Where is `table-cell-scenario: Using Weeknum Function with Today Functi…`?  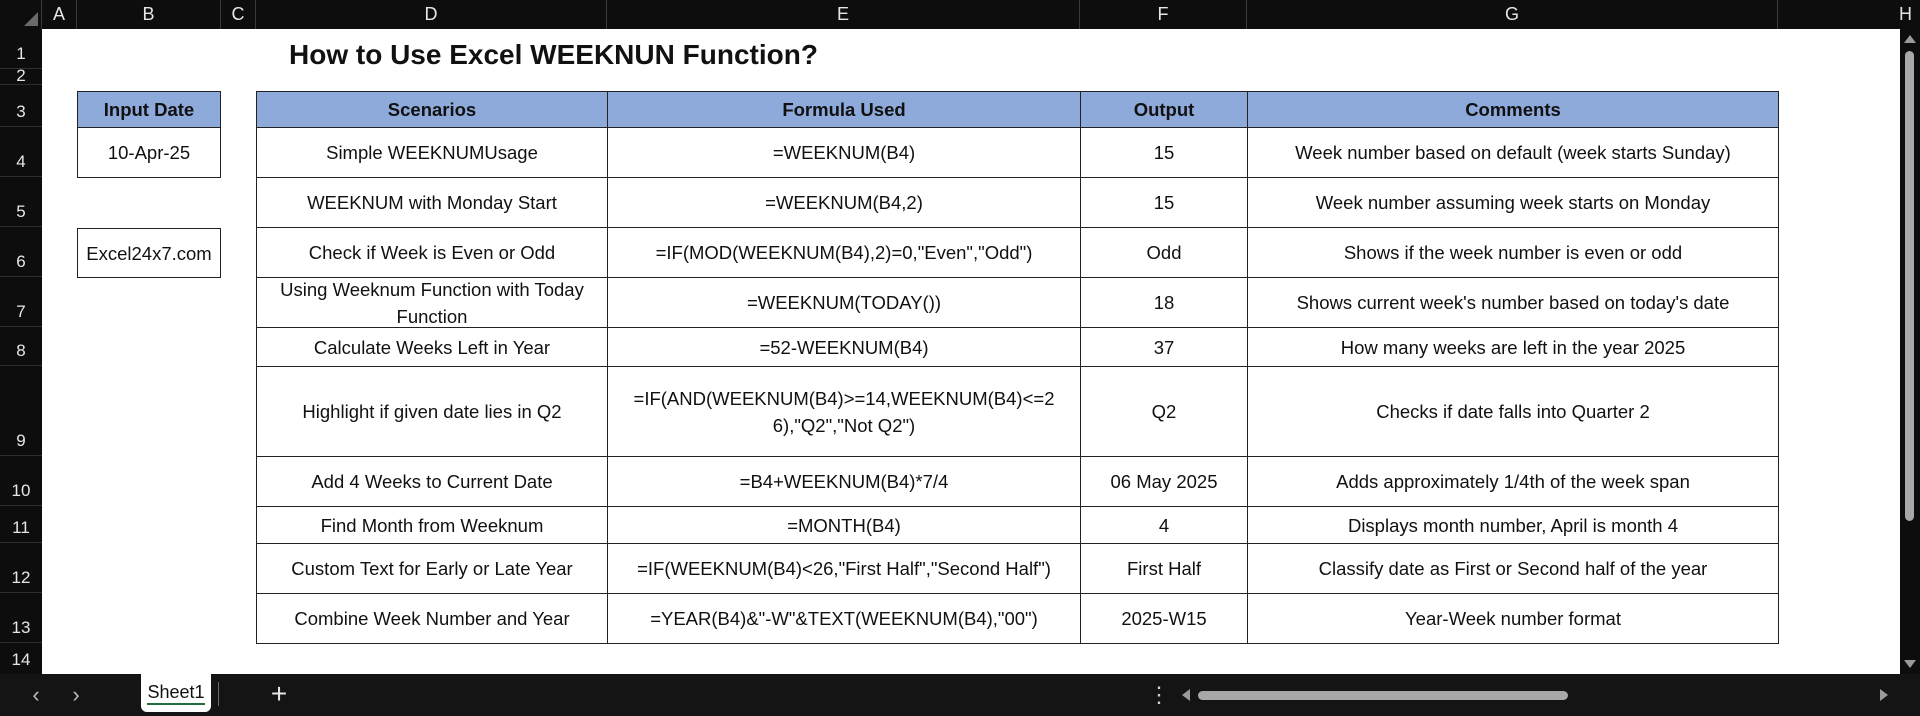
table-cell-scenario: Using Weeknum Function with Today Functi… is located at coordinates (432, 302).